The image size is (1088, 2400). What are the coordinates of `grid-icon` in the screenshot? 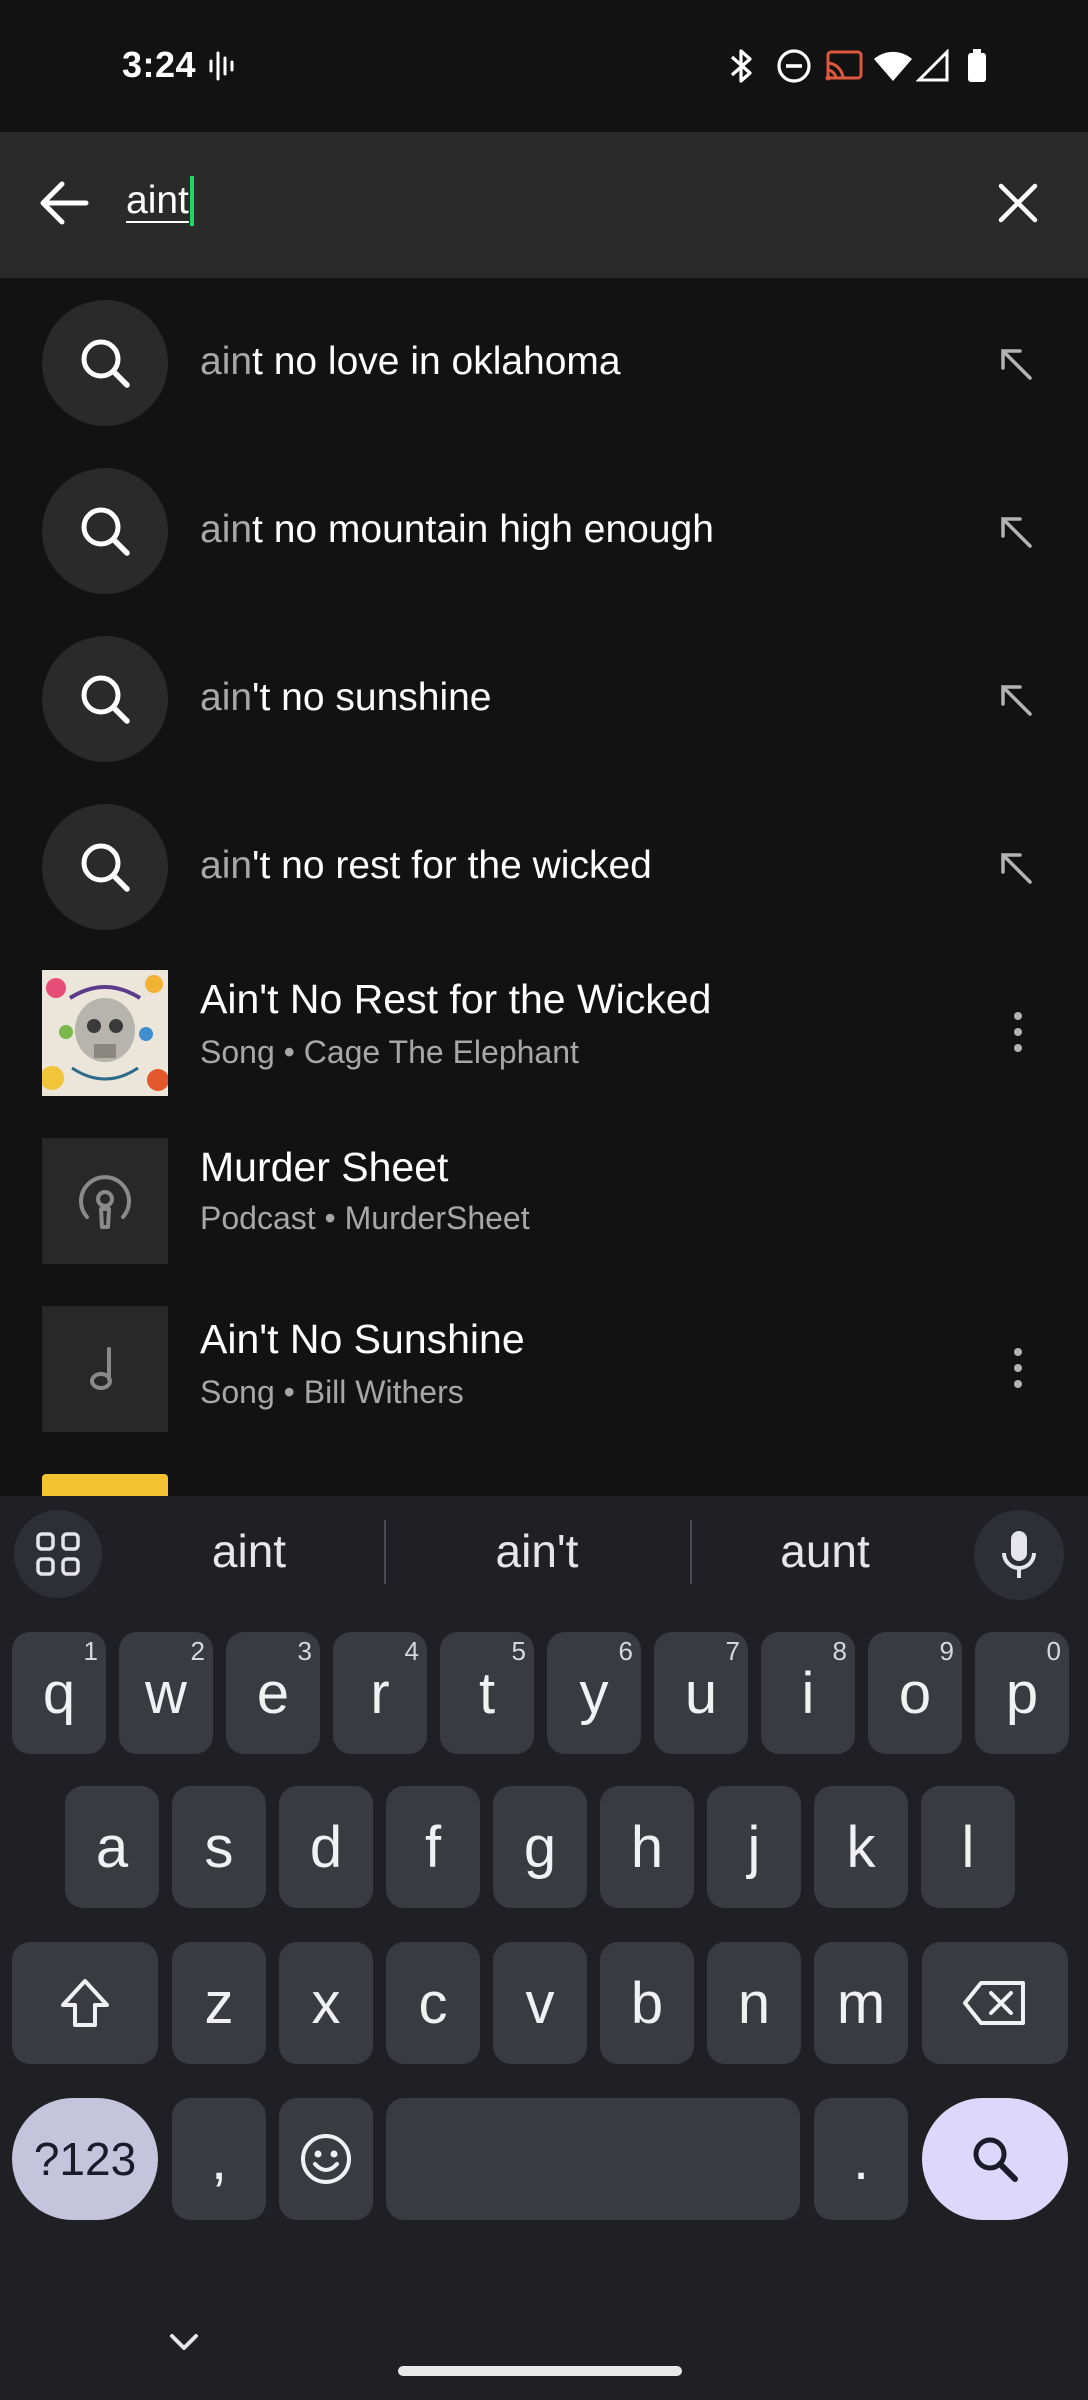 It's located at (58, 1554).